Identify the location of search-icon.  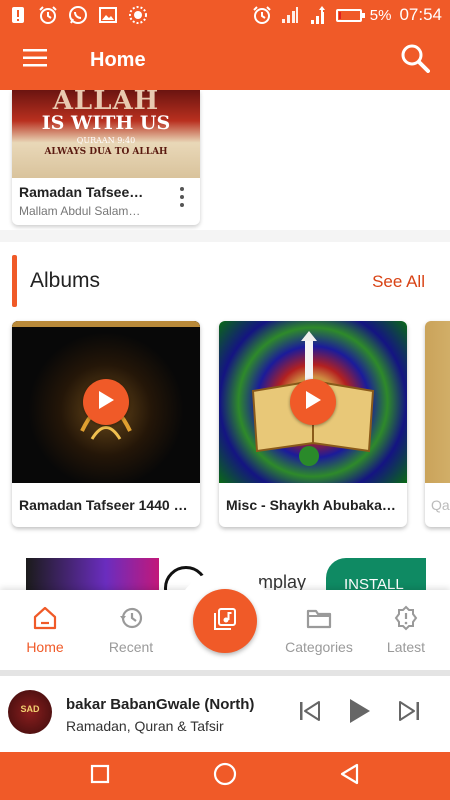
(415, 60).